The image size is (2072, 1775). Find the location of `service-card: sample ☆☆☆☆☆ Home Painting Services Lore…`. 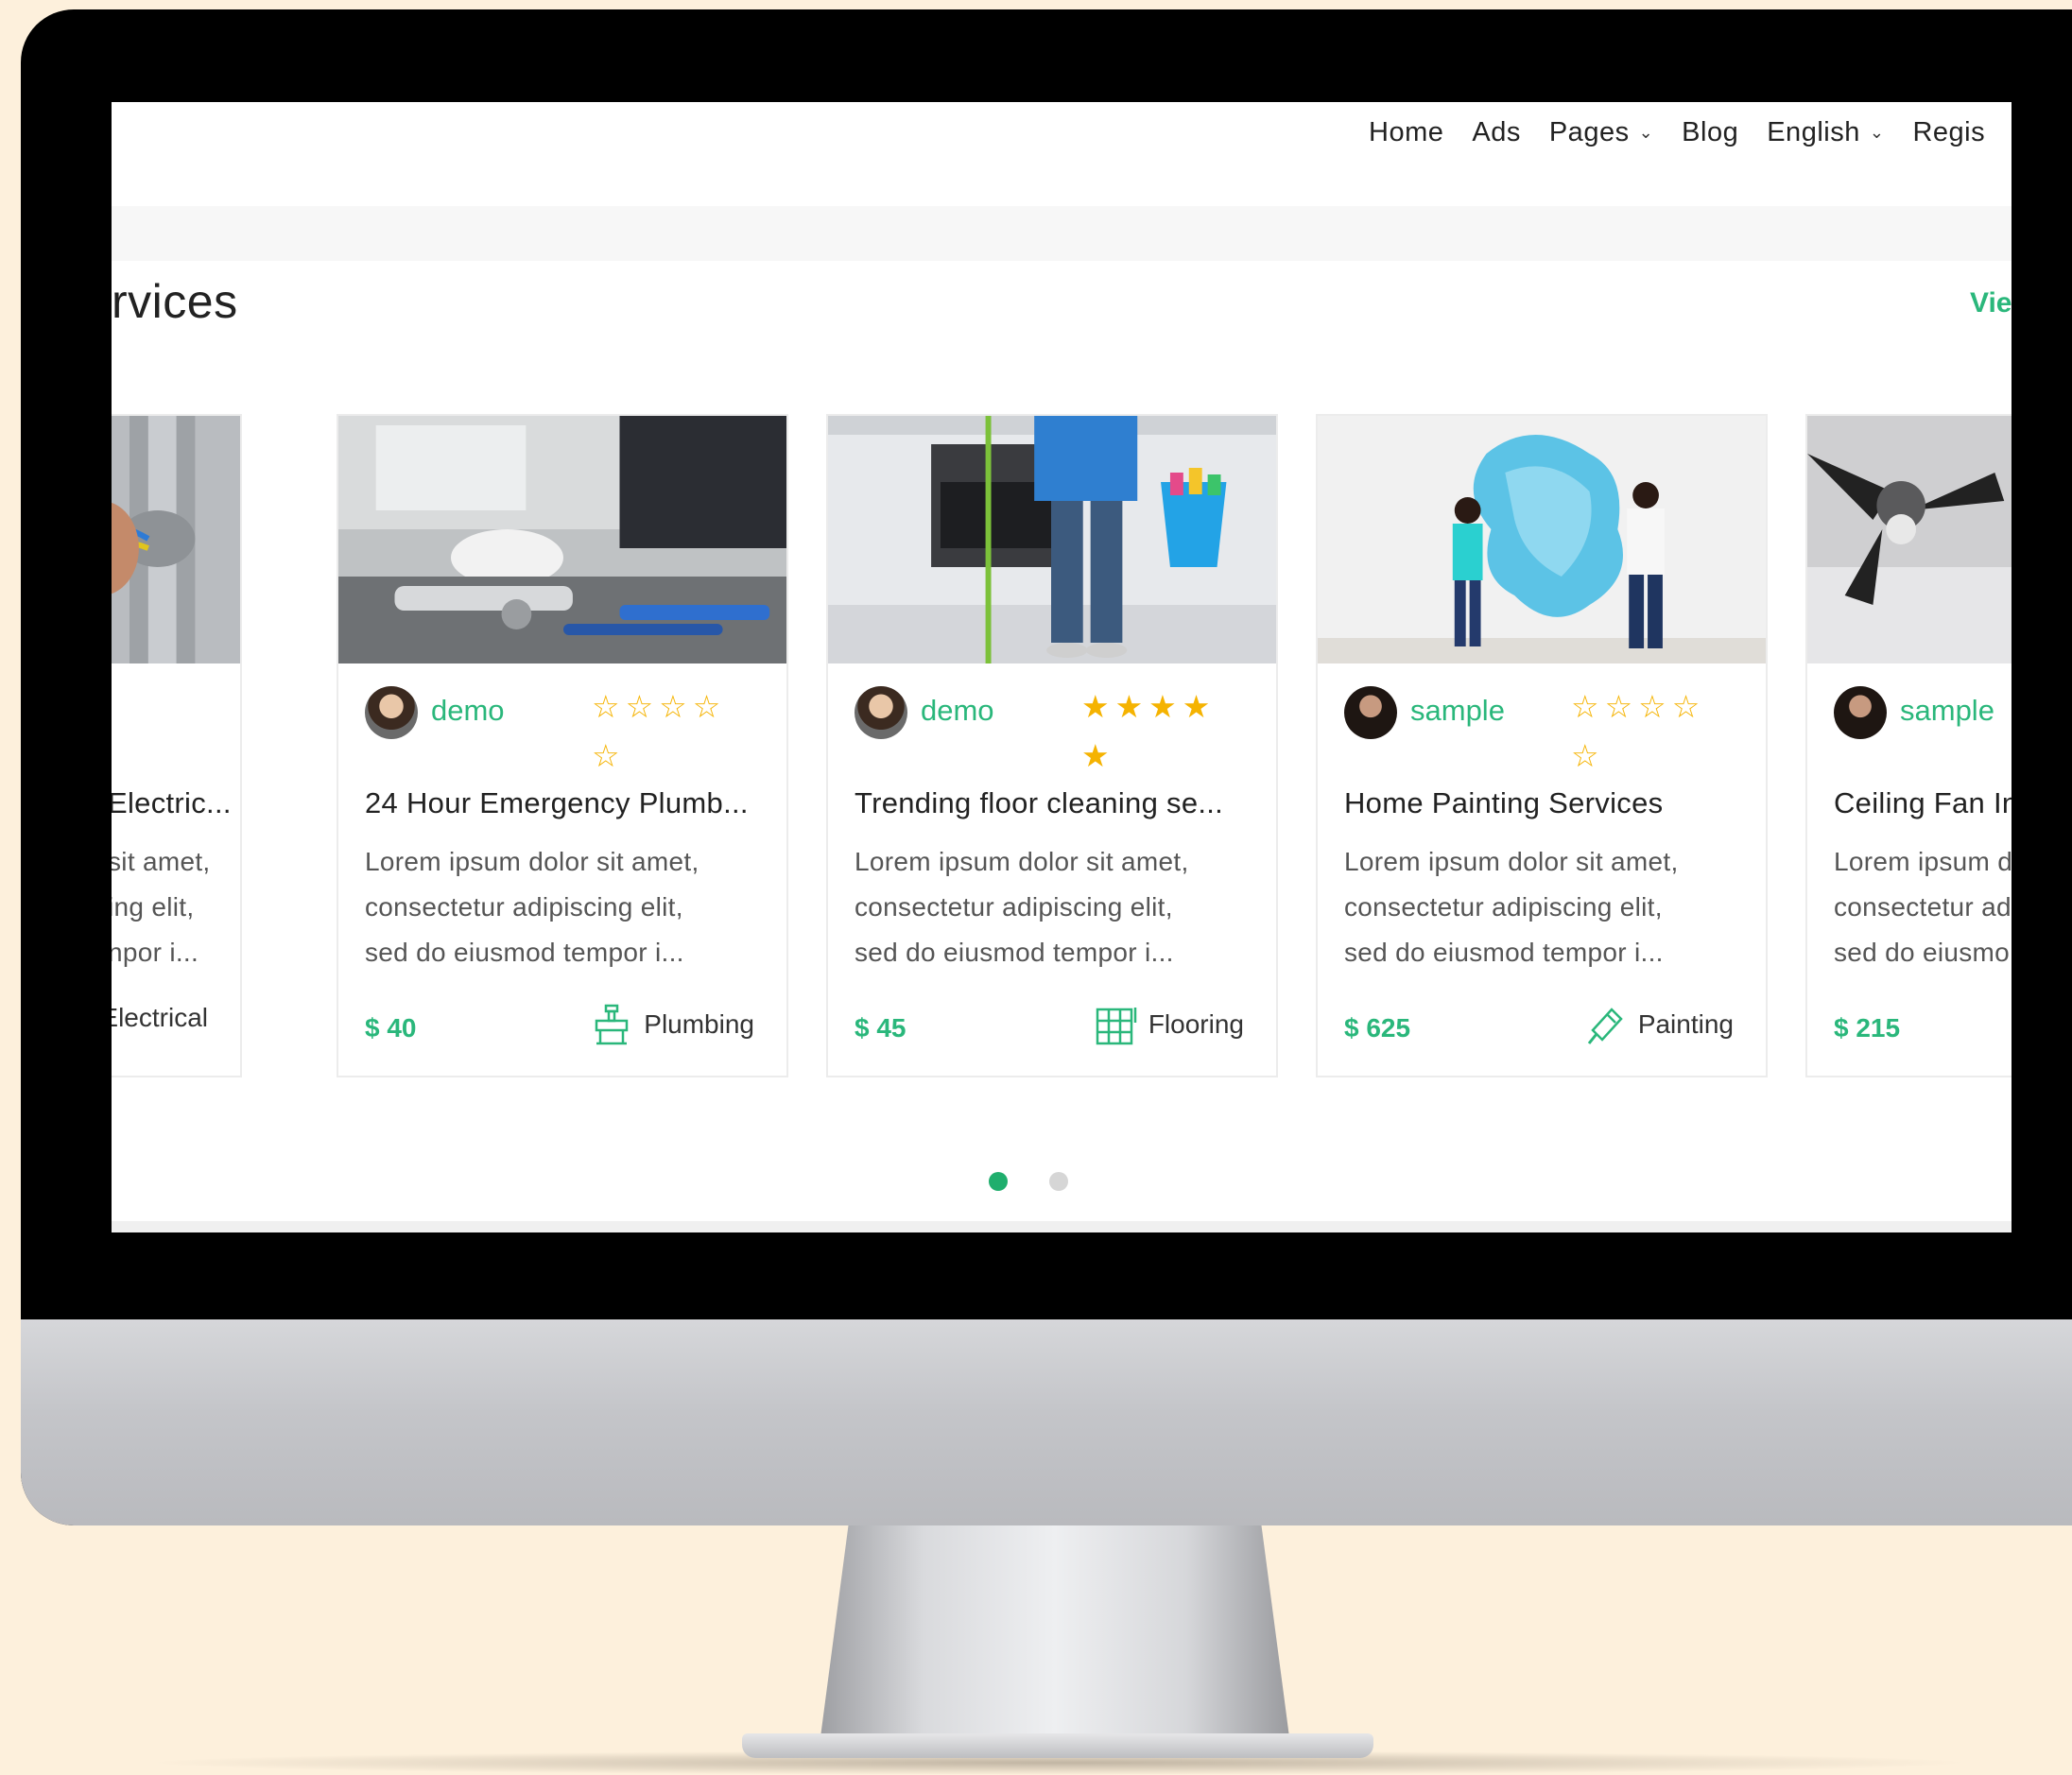

service-card: sample ☆☆☆☆☆ Home Painting Services Lore… is located at coordinates (1542, 745).